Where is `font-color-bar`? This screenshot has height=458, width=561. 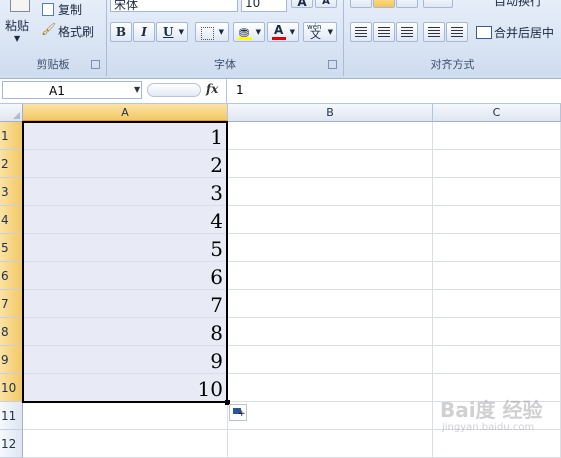 font-color-bar is located at coordinates (279, 38).